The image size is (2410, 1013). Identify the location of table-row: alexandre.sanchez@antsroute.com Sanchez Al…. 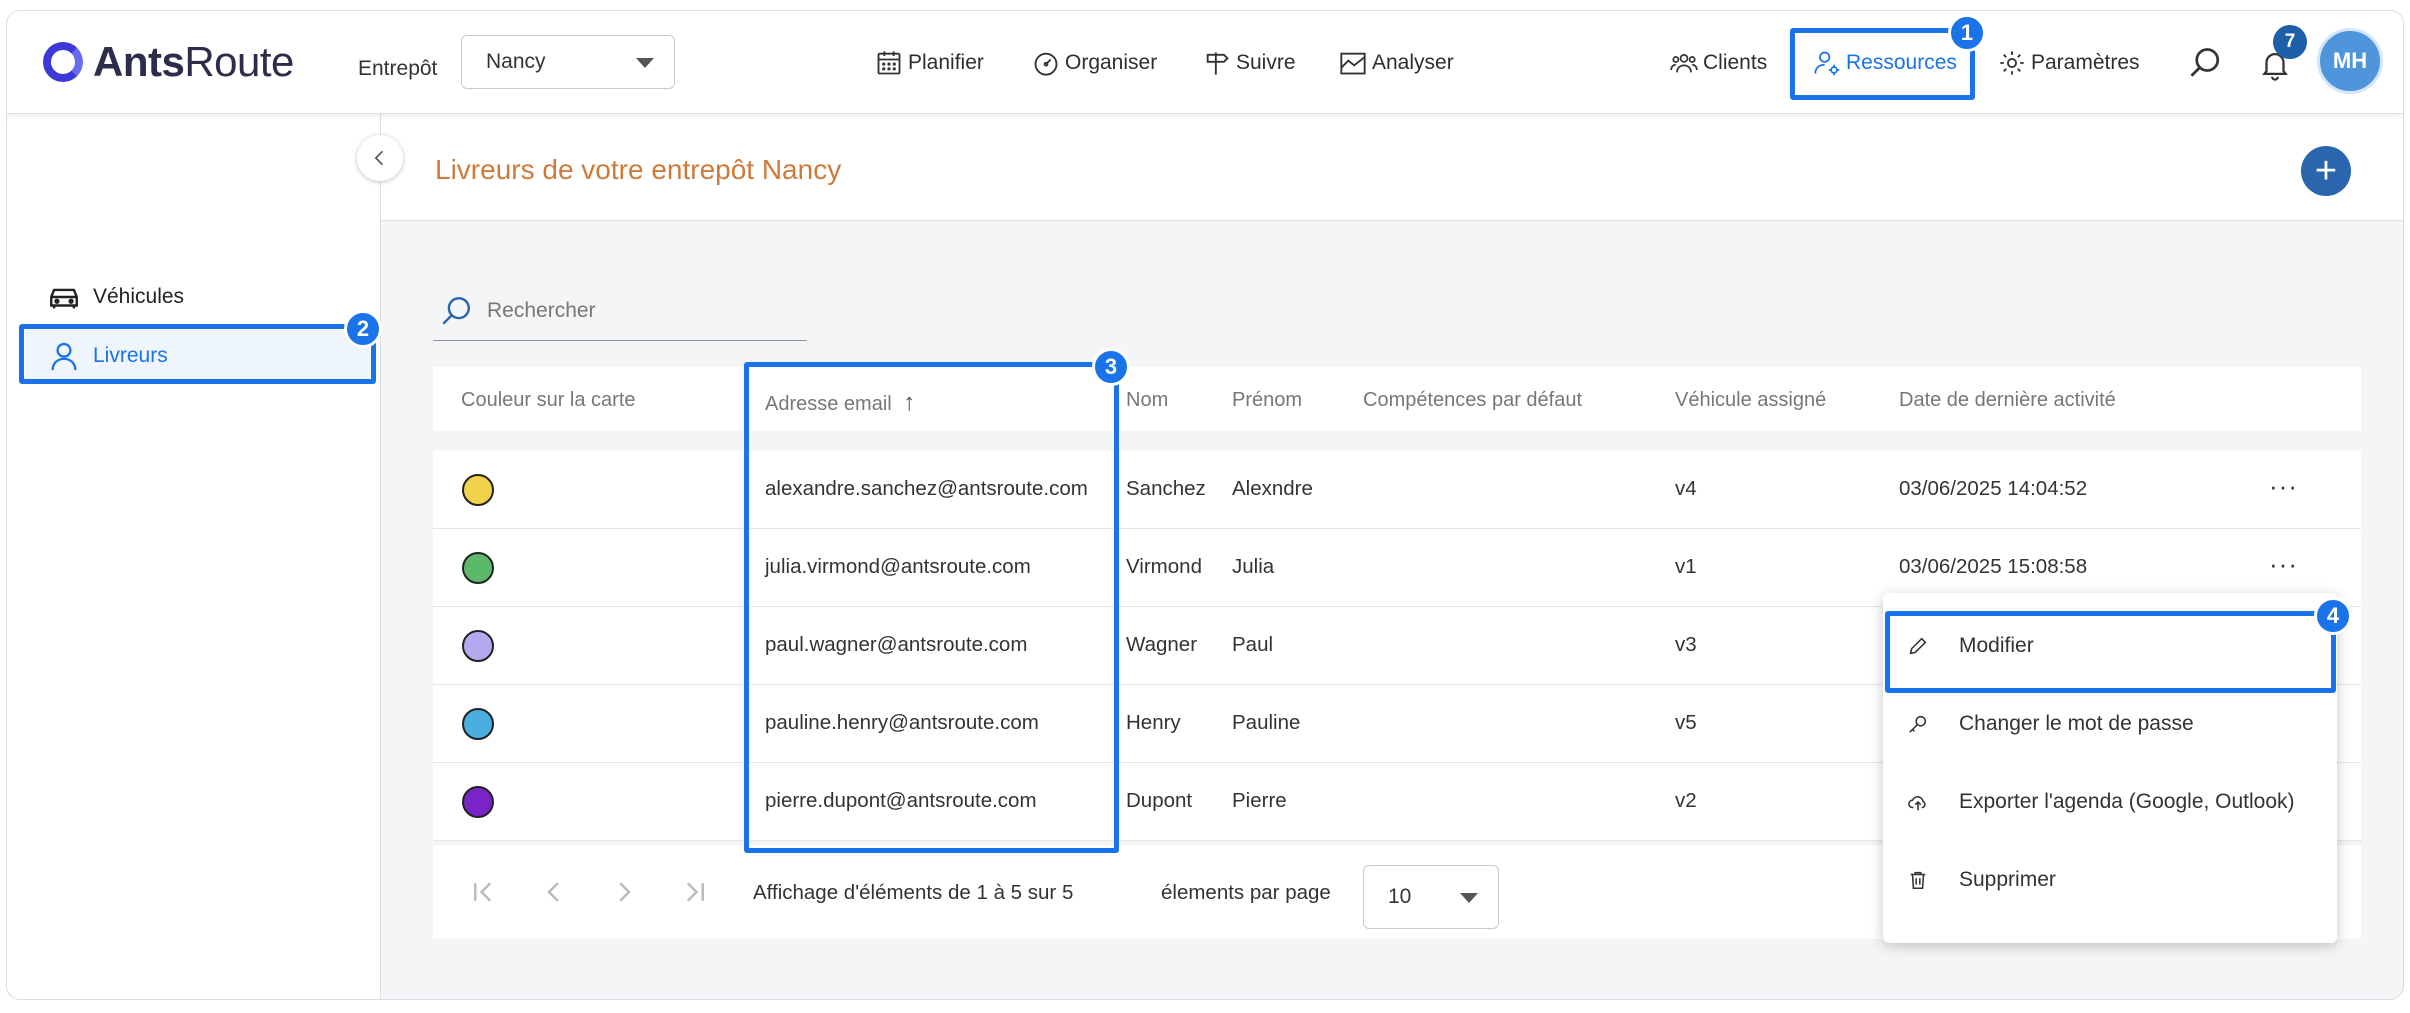
(1397, 490).